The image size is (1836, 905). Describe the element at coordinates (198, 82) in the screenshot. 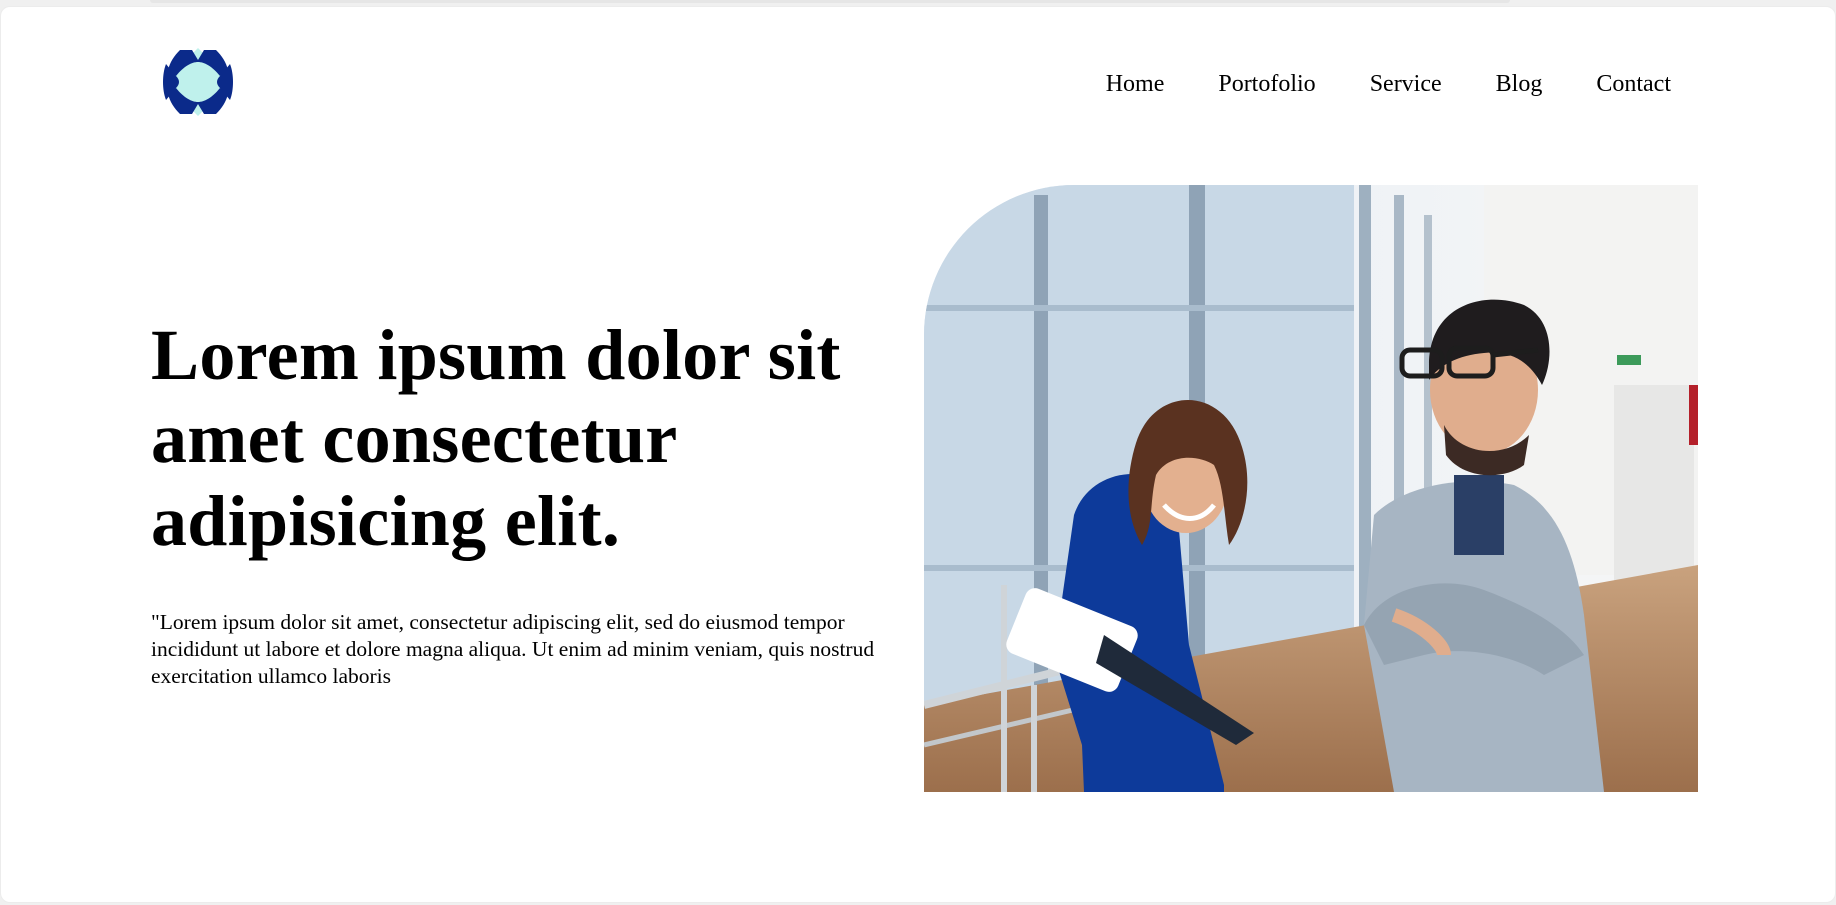

I see `logo-icon` at that location.